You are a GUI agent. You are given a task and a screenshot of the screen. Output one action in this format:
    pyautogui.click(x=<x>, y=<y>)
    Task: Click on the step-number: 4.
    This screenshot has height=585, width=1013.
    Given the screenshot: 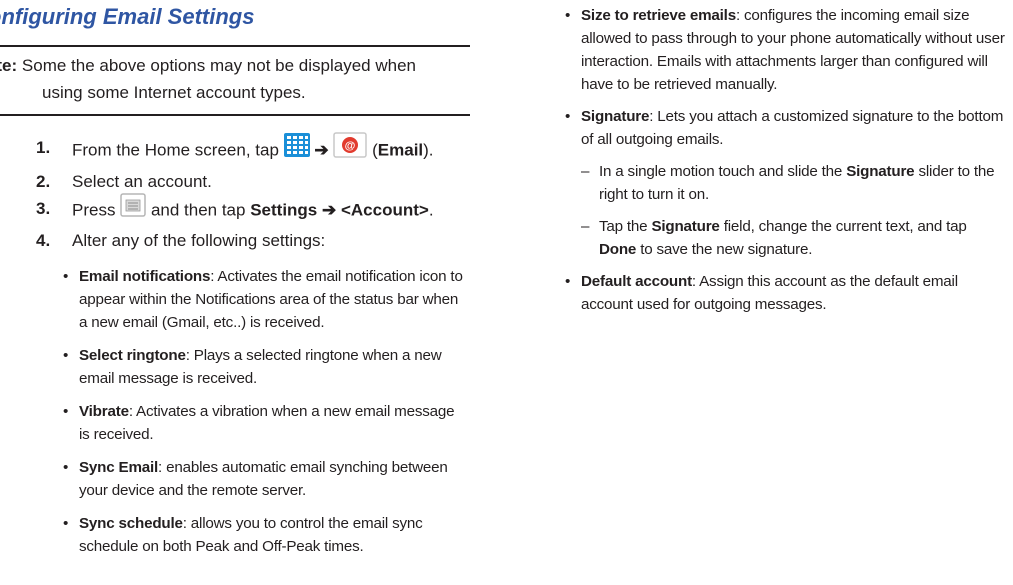 What is the action you would take?
    pyautogui.click(x=43, y=240)
    